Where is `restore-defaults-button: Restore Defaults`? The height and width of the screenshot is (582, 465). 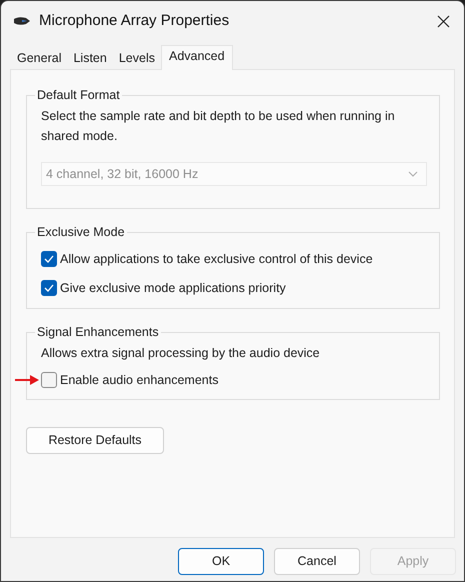 restore-defaults-button: Restore Defaults is located at coordinates (95, 440).